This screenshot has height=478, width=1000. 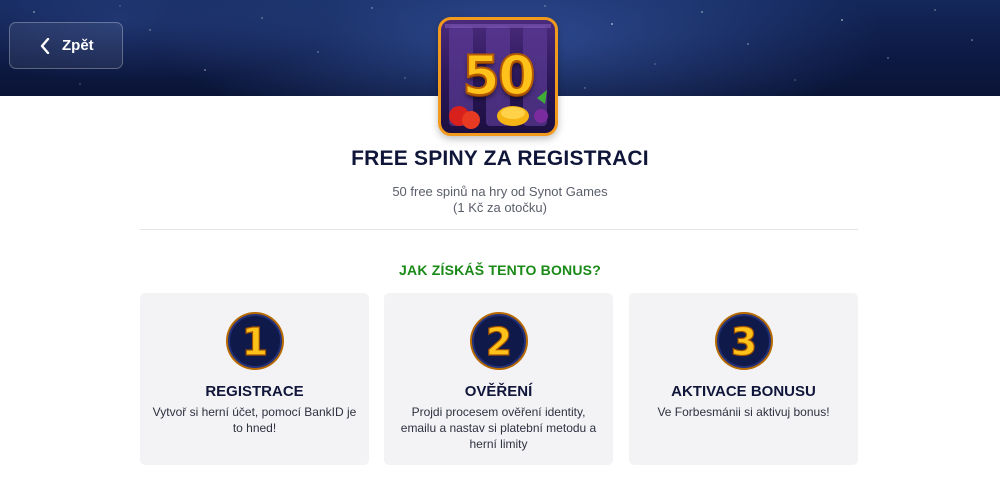 I want to click on offer-subtitle-line1: 50 free spinů na hry od Synot Games, so click(x=500, y=191).